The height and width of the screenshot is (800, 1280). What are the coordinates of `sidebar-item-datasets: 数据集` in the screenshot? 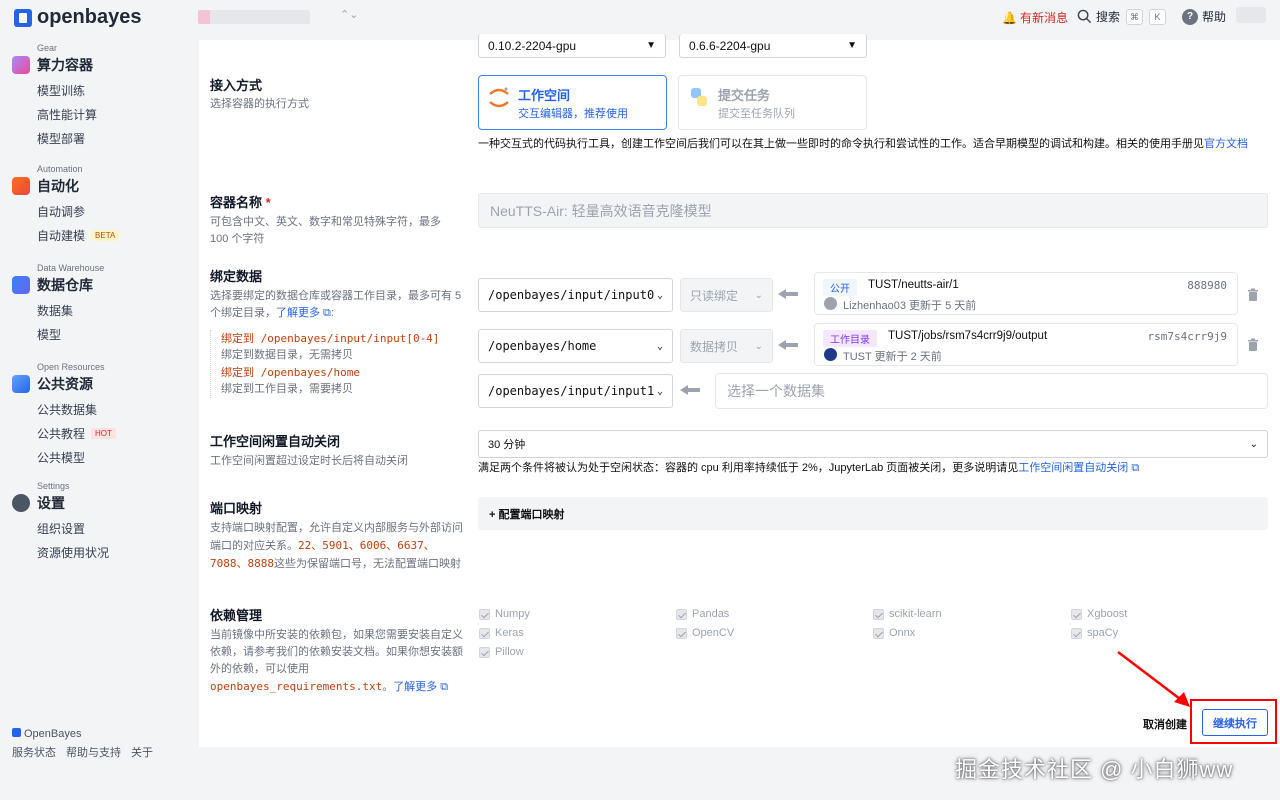 It's located at (58, 310).